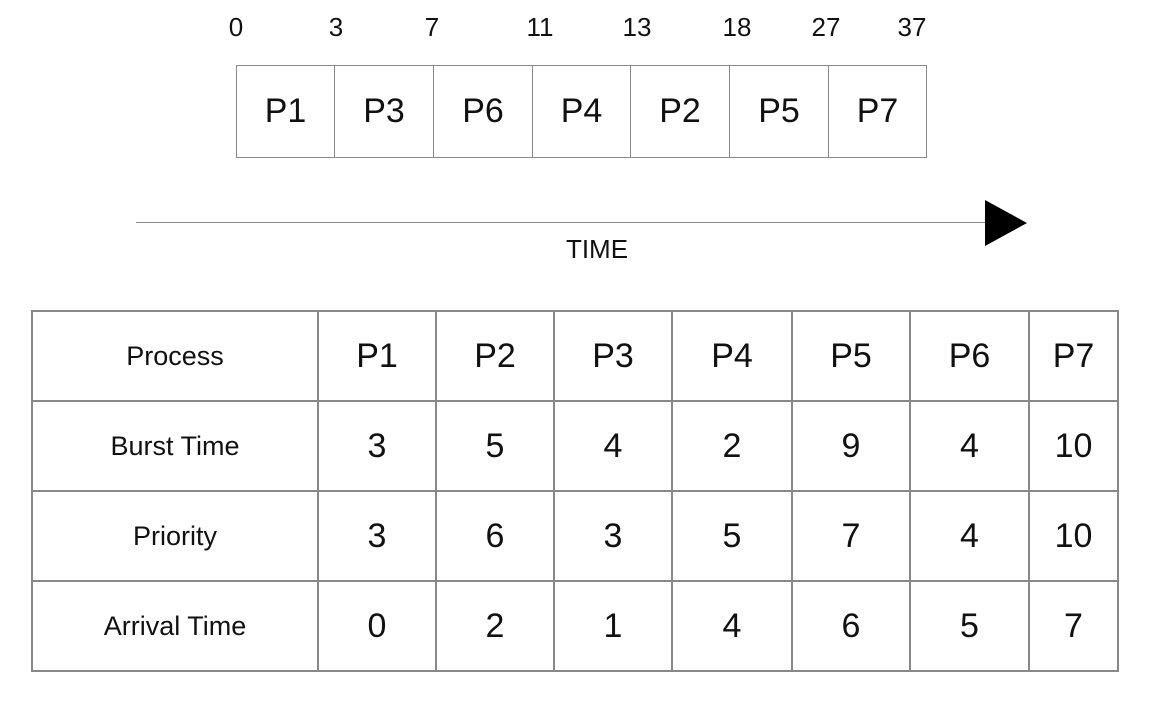  I want to click on row-label: Arrival Time, so click(175, 626).